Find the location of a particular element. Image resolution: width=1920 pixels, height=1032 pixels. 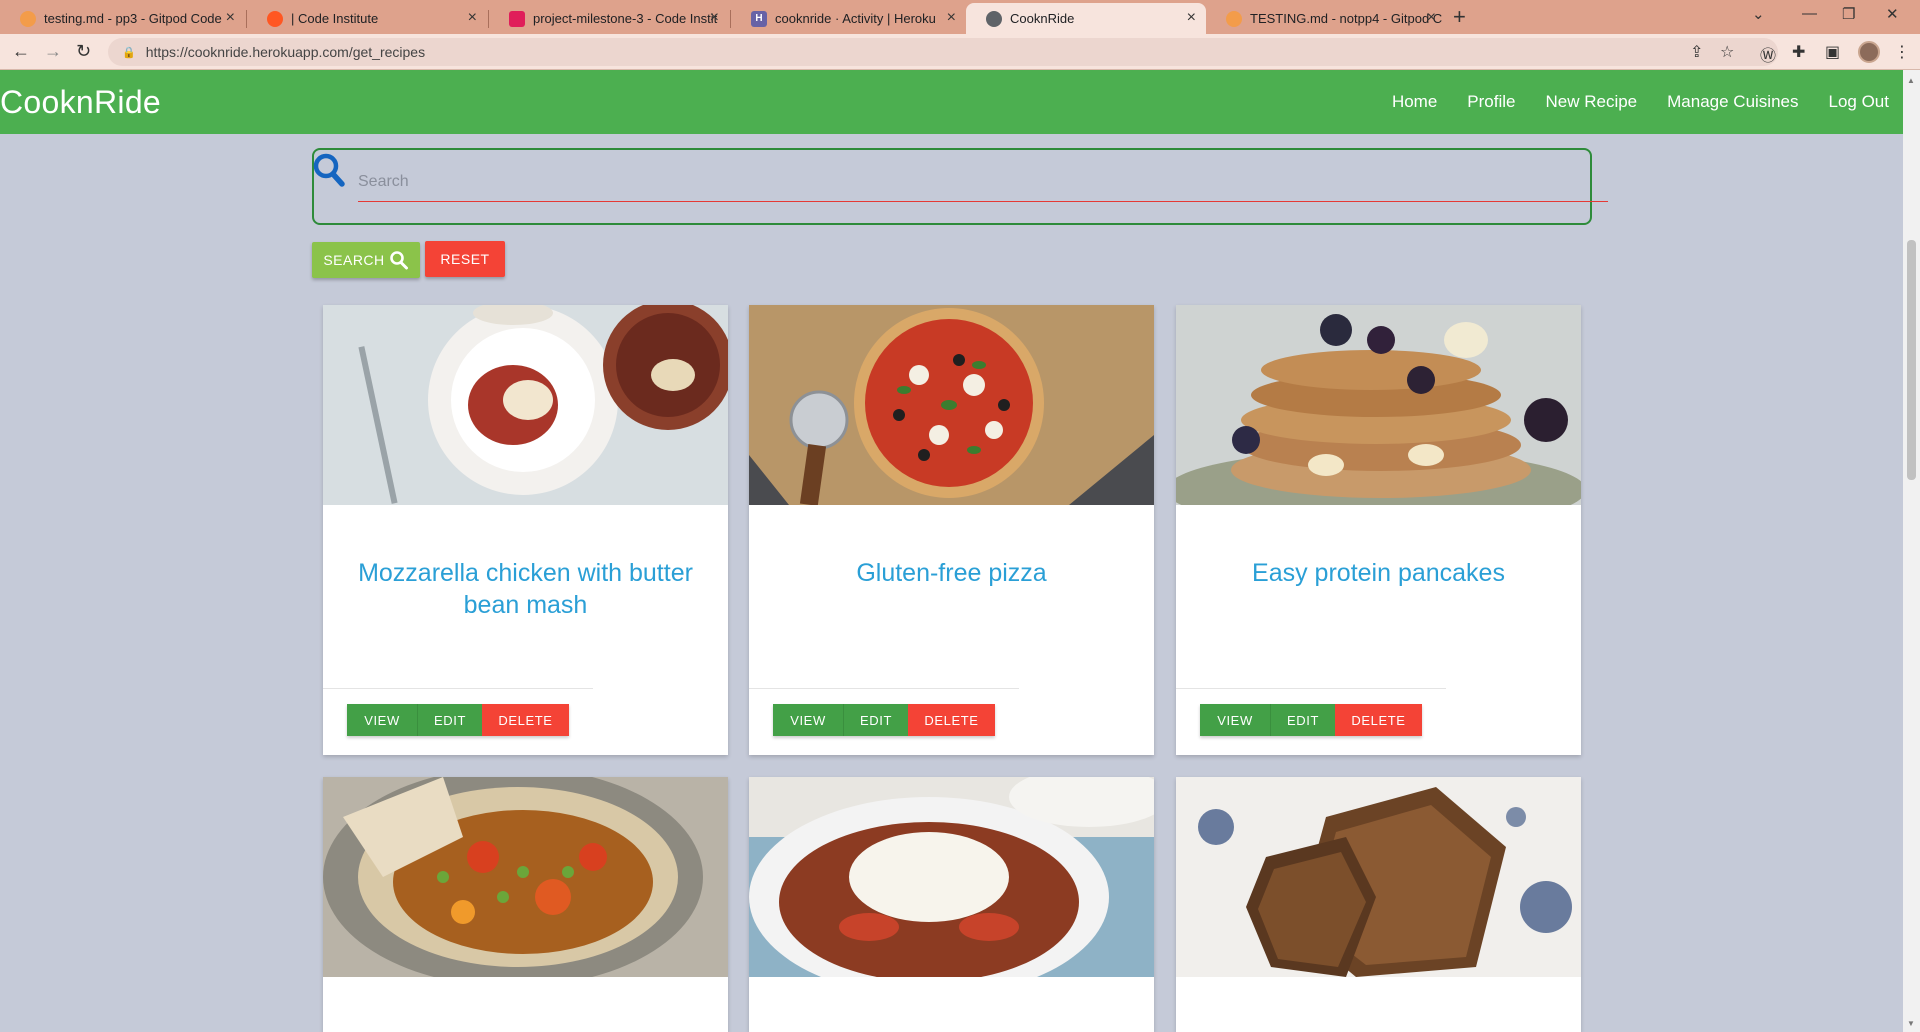

recipe-card: Easy protein pancakes VIEW EDIT DELETE is located at coordinates (1378, 530).